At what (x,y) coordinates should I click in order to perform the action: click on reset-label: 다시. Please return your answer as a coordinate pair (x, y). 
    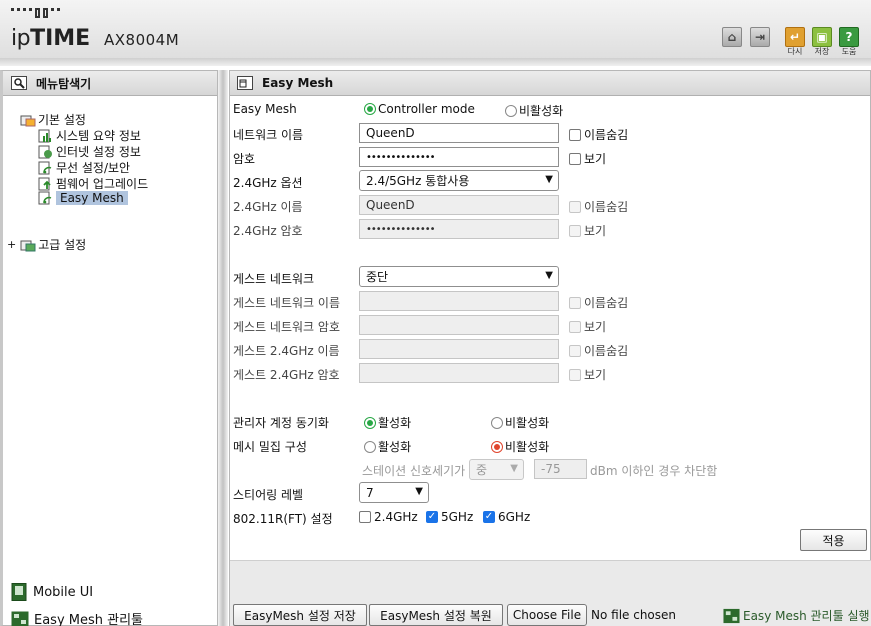
    Looking at the image, I should click on (795, 51).